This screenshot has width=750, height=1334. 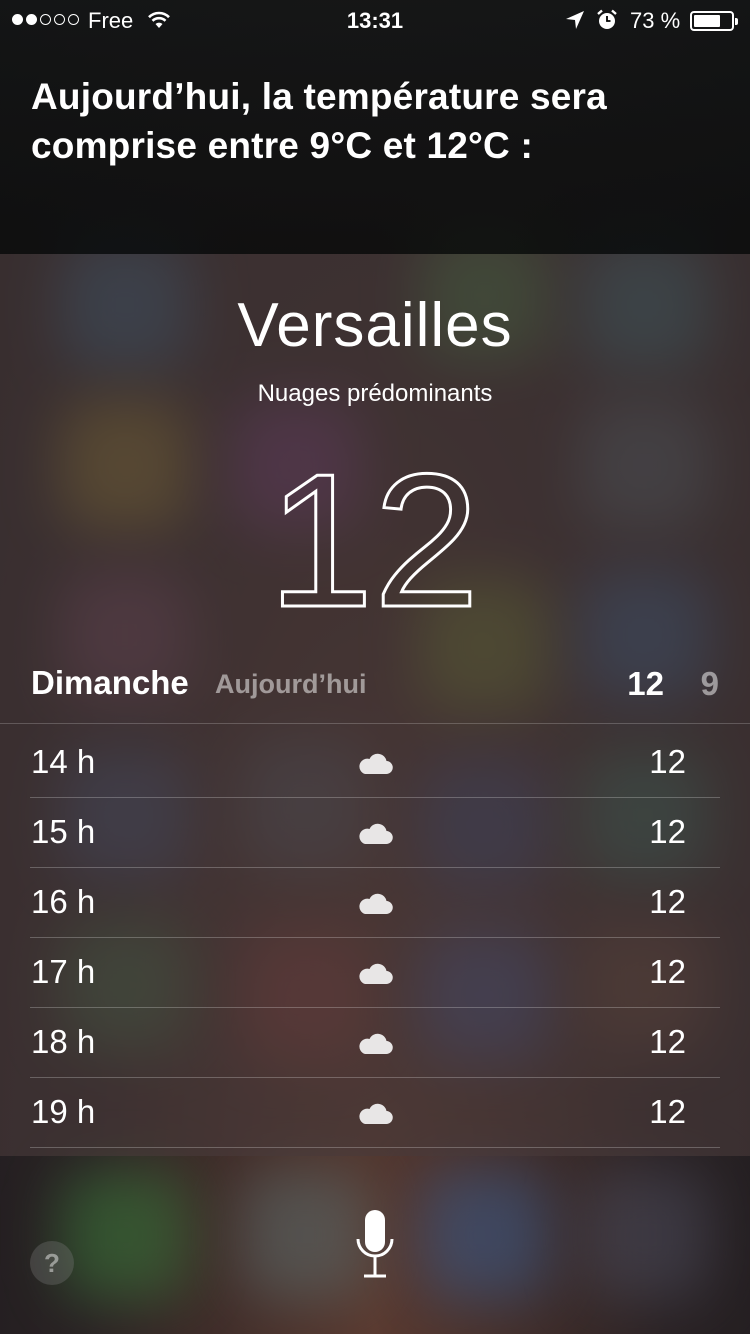 What do you see at coordinates (63, 901) in the screenshot?
I see `hour-label: 16 h` at bounding box center [63, 901].